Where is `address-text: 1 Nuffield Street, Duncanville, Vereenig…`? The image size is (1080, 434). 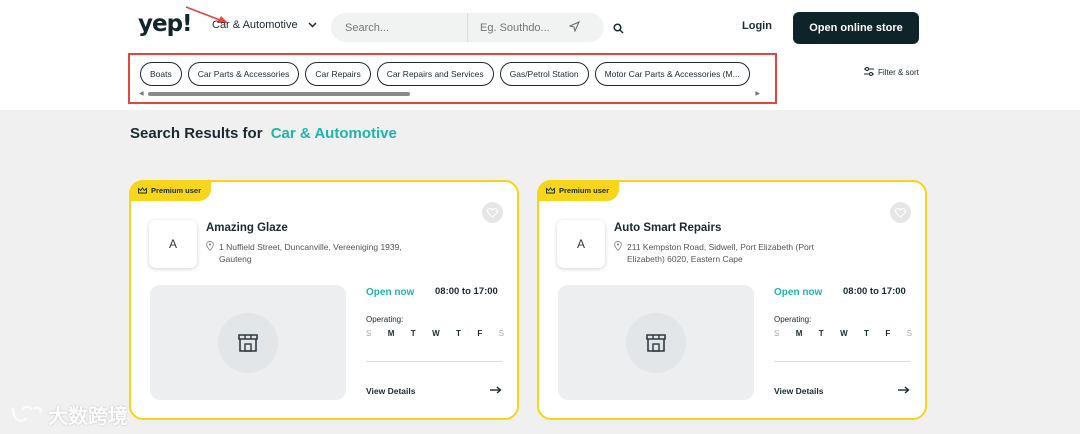 address-text: 1 Nuffield Street, Duncanville, Vereenig… is located at coordinates (310, 253).